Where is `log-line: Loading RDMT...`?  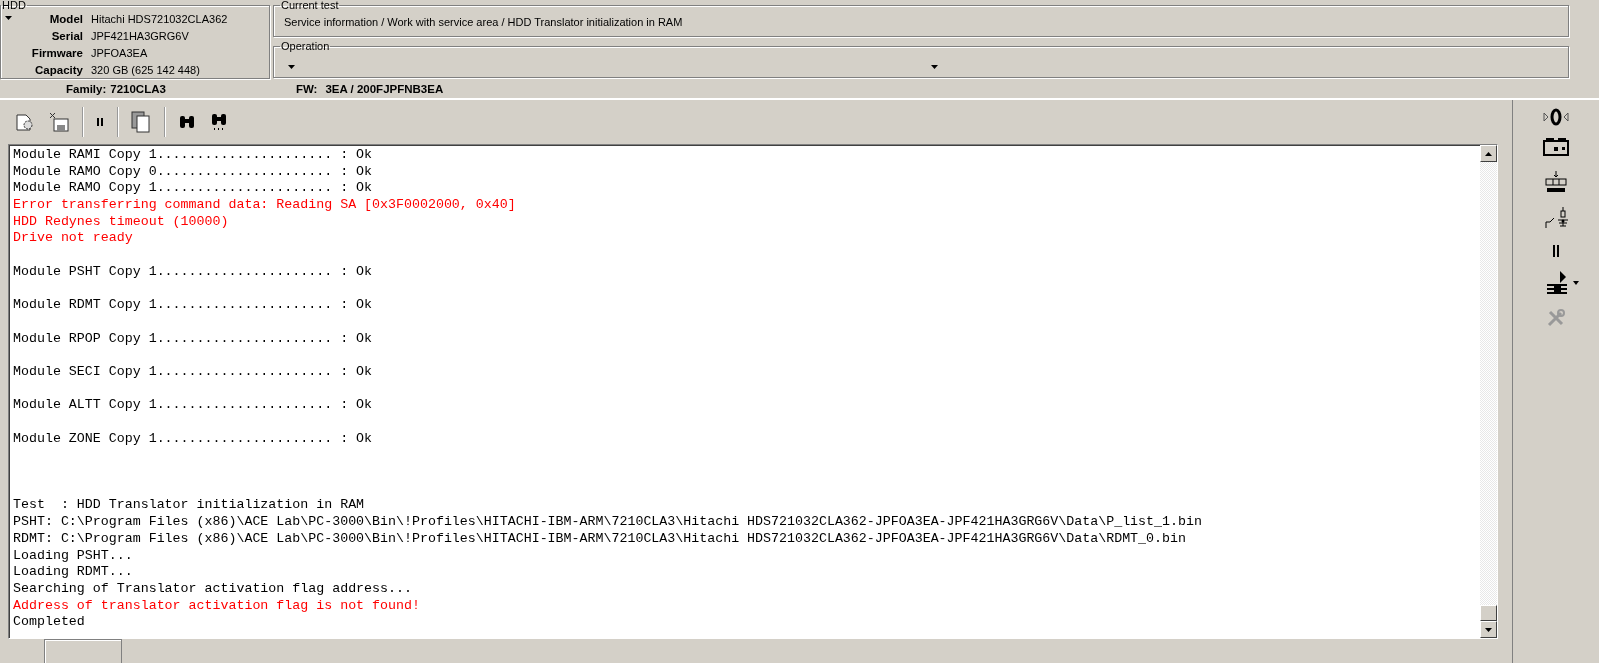
log-line: Loading RDMT... is located at coordinates (73, 572).